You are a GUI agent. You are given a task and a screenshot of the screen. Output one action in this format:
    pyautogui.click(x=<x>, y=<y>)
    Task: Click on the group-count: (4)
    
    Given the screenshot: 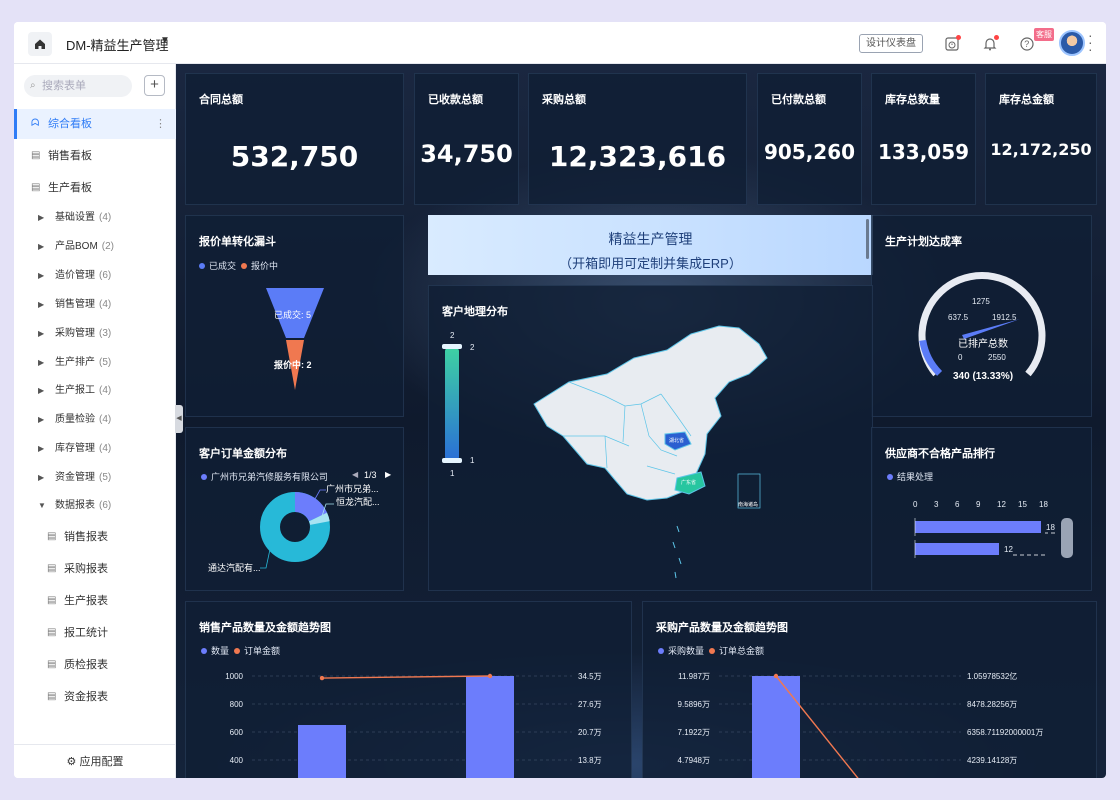 What is the action you would take?
    pyautogui.click(x=105, y=390)
    